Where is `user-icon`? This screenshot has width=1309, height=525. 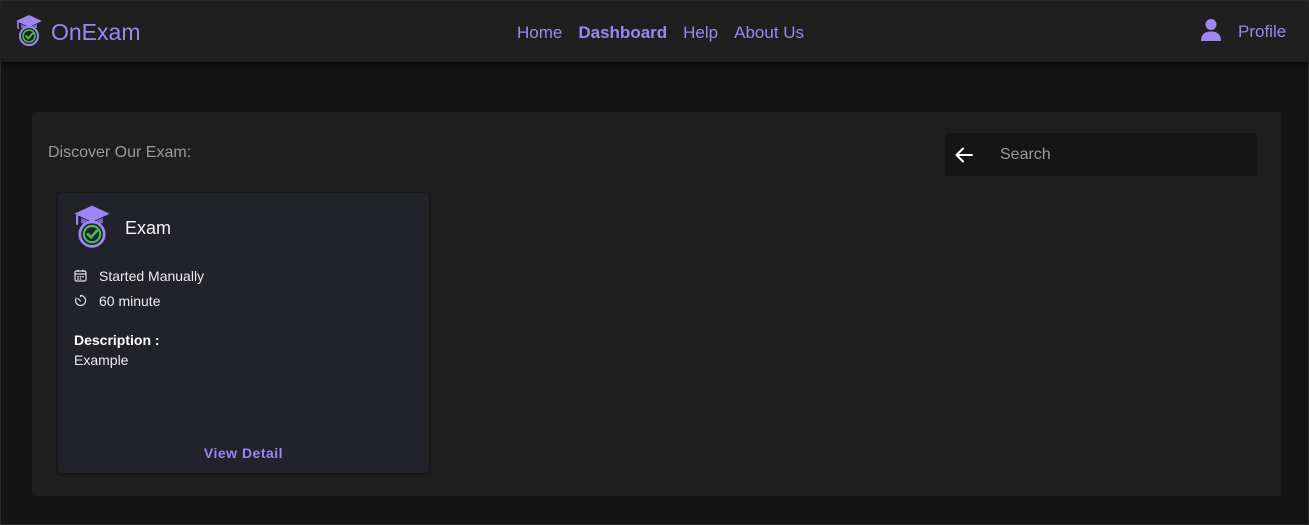
user-icon is located at coordinates (1211, 32).